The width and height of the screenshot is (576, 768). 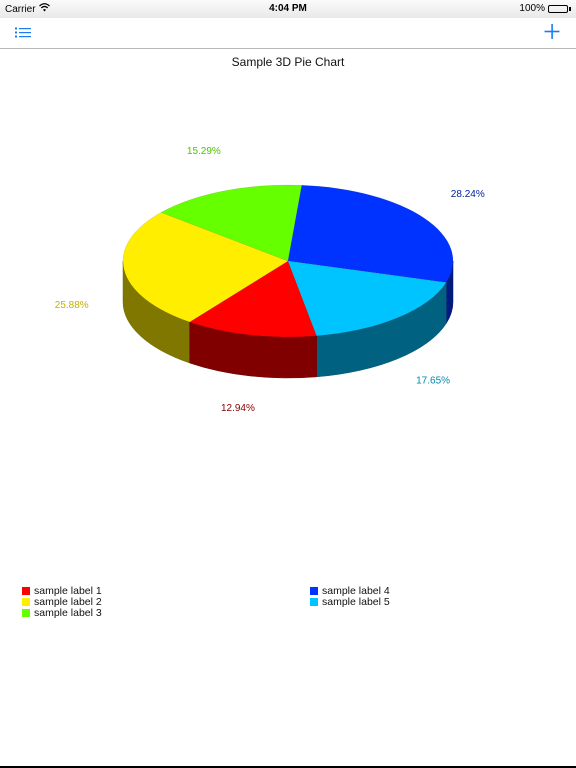 I want to click on legend-item-2: sample label 2, so click(x=62, y=602).